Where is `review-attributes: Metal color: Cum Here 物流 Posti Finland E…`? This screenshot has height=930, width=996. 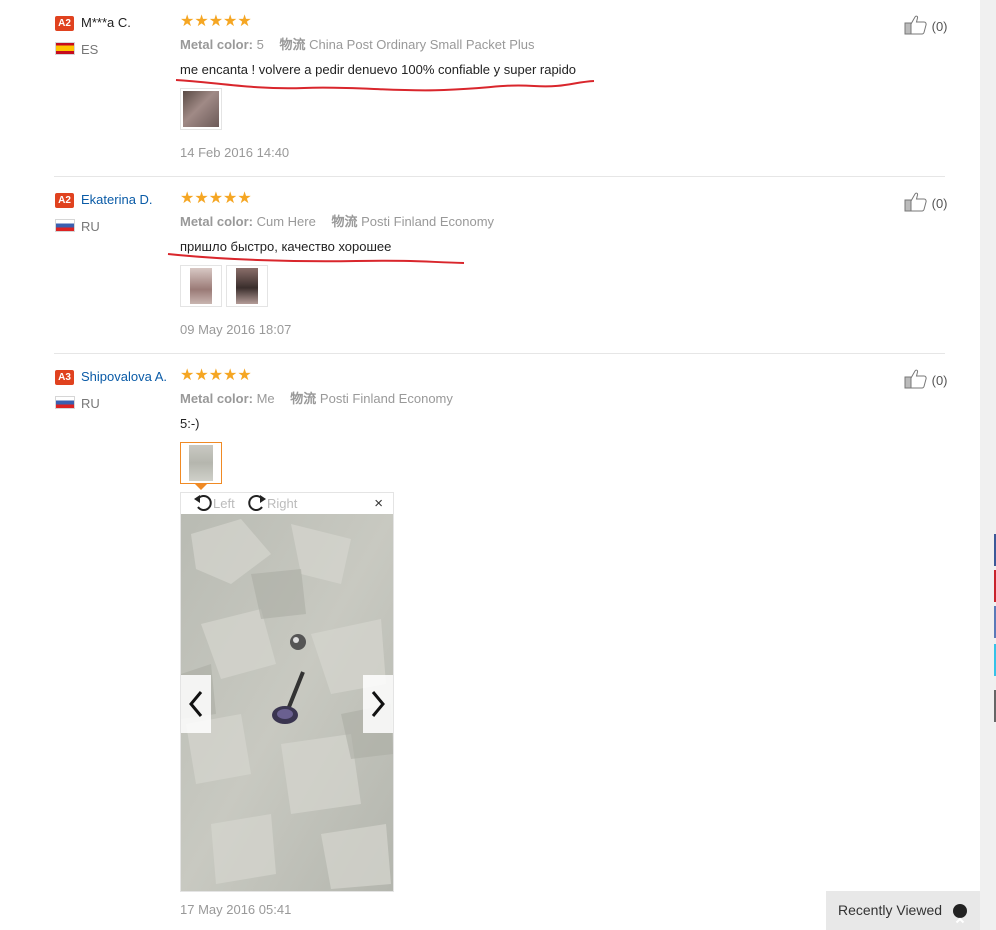
review-attributes: Metal color: Cum Here 物流 Posti Finland E… is located at coordinates (337, 222).